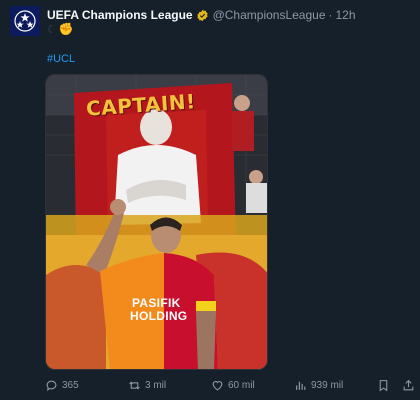 This screenshot has width=420, height=400. What do you see at coordinates (346, 15) in the screenshot?
I see `timestamp: 12h` at bounding box center [346, 15].